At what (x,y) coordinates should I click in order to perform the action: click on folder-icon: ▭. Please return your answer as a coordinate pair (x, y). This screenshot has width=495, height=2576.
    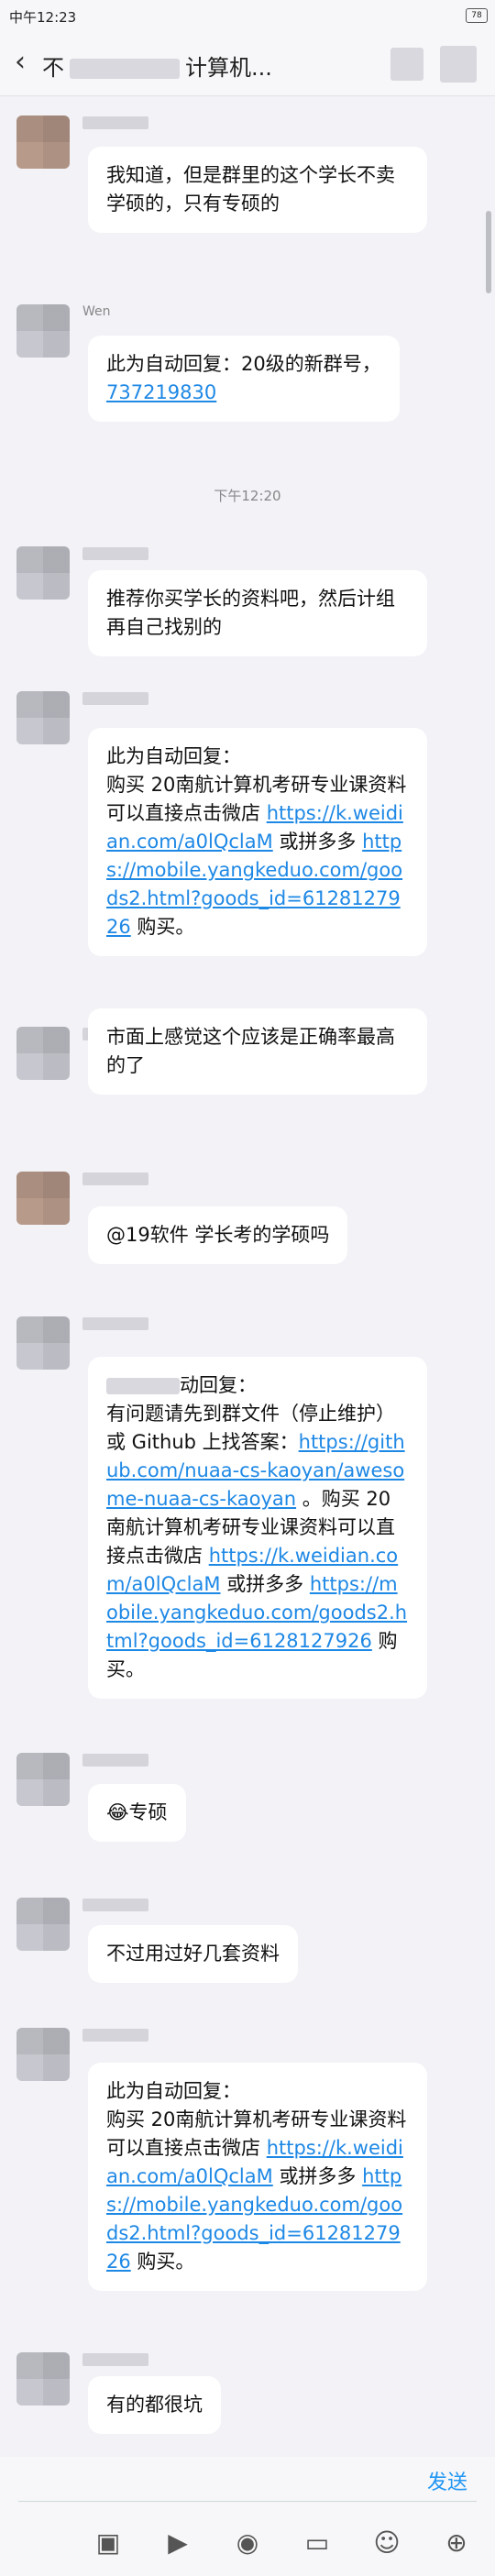
    Looking at the image, I should click on (317, 2543).